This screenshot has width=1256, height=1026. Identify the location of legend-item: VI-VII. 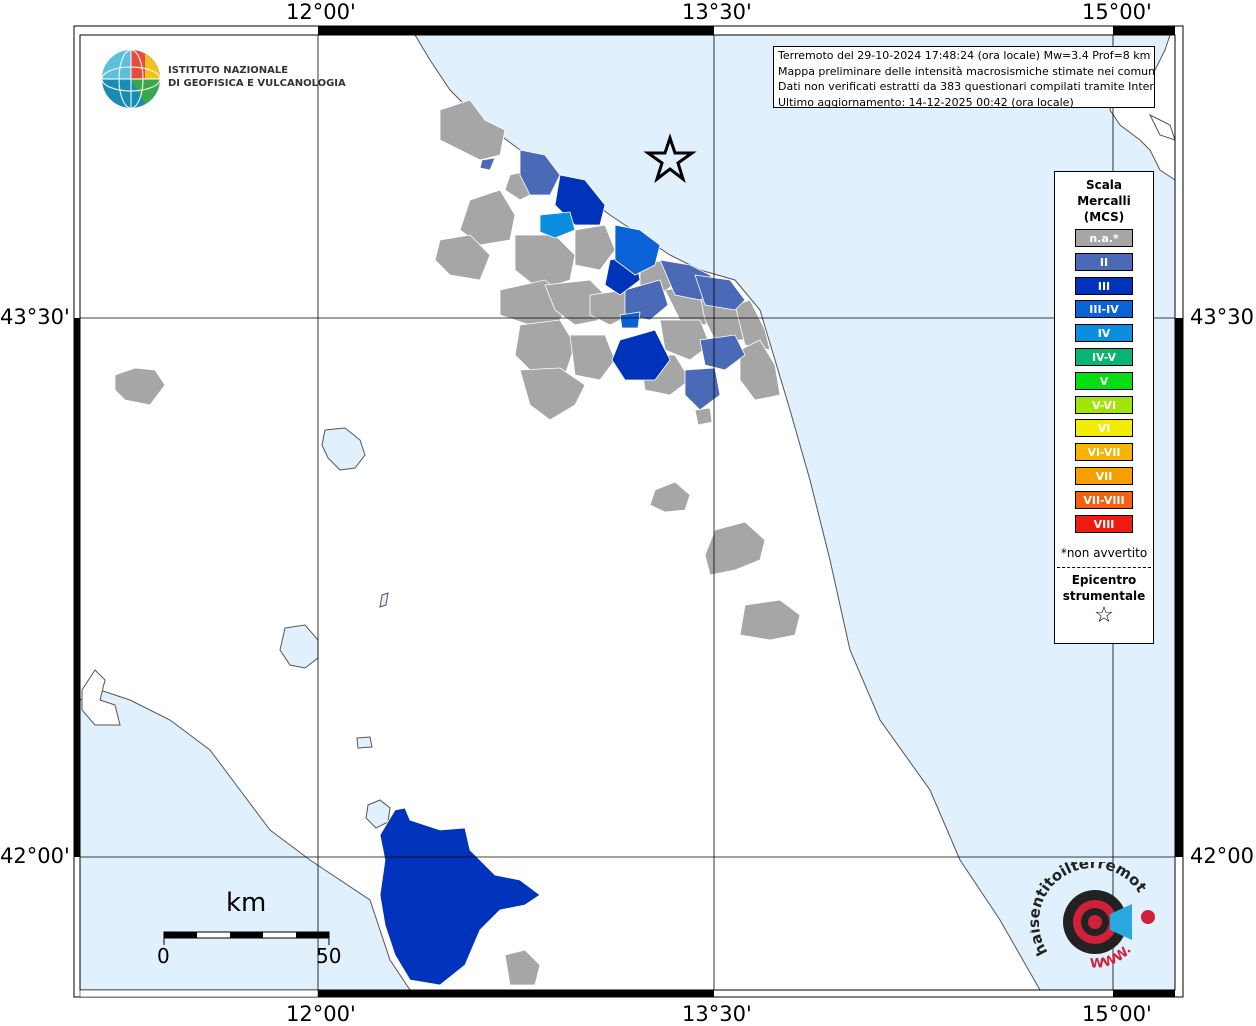
(1104, 452).